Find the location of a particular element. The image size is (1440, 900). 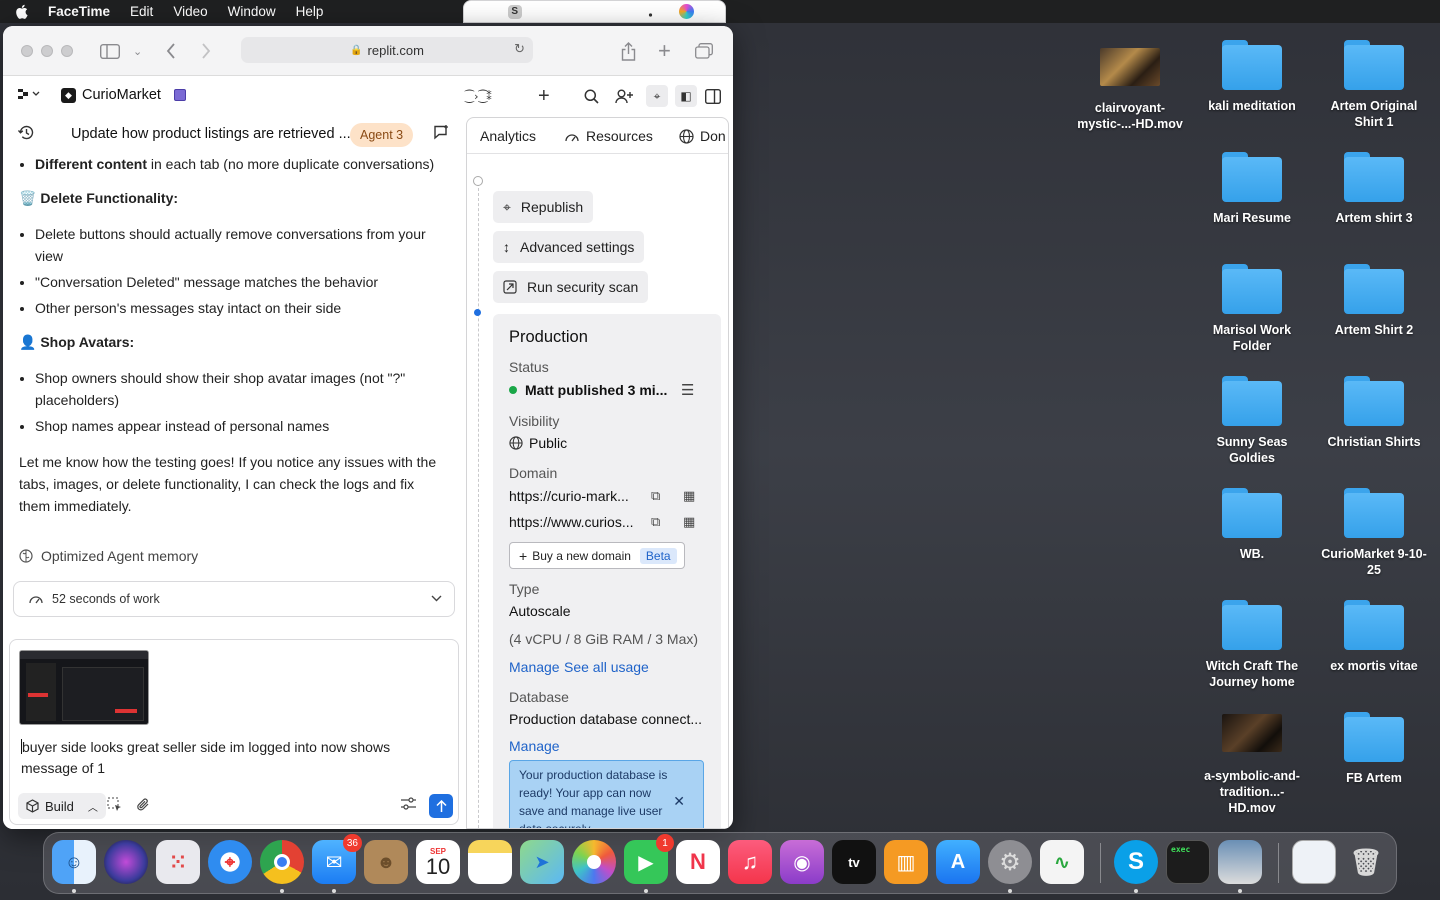

new-chat-icon is located at coordinates (442, 134).